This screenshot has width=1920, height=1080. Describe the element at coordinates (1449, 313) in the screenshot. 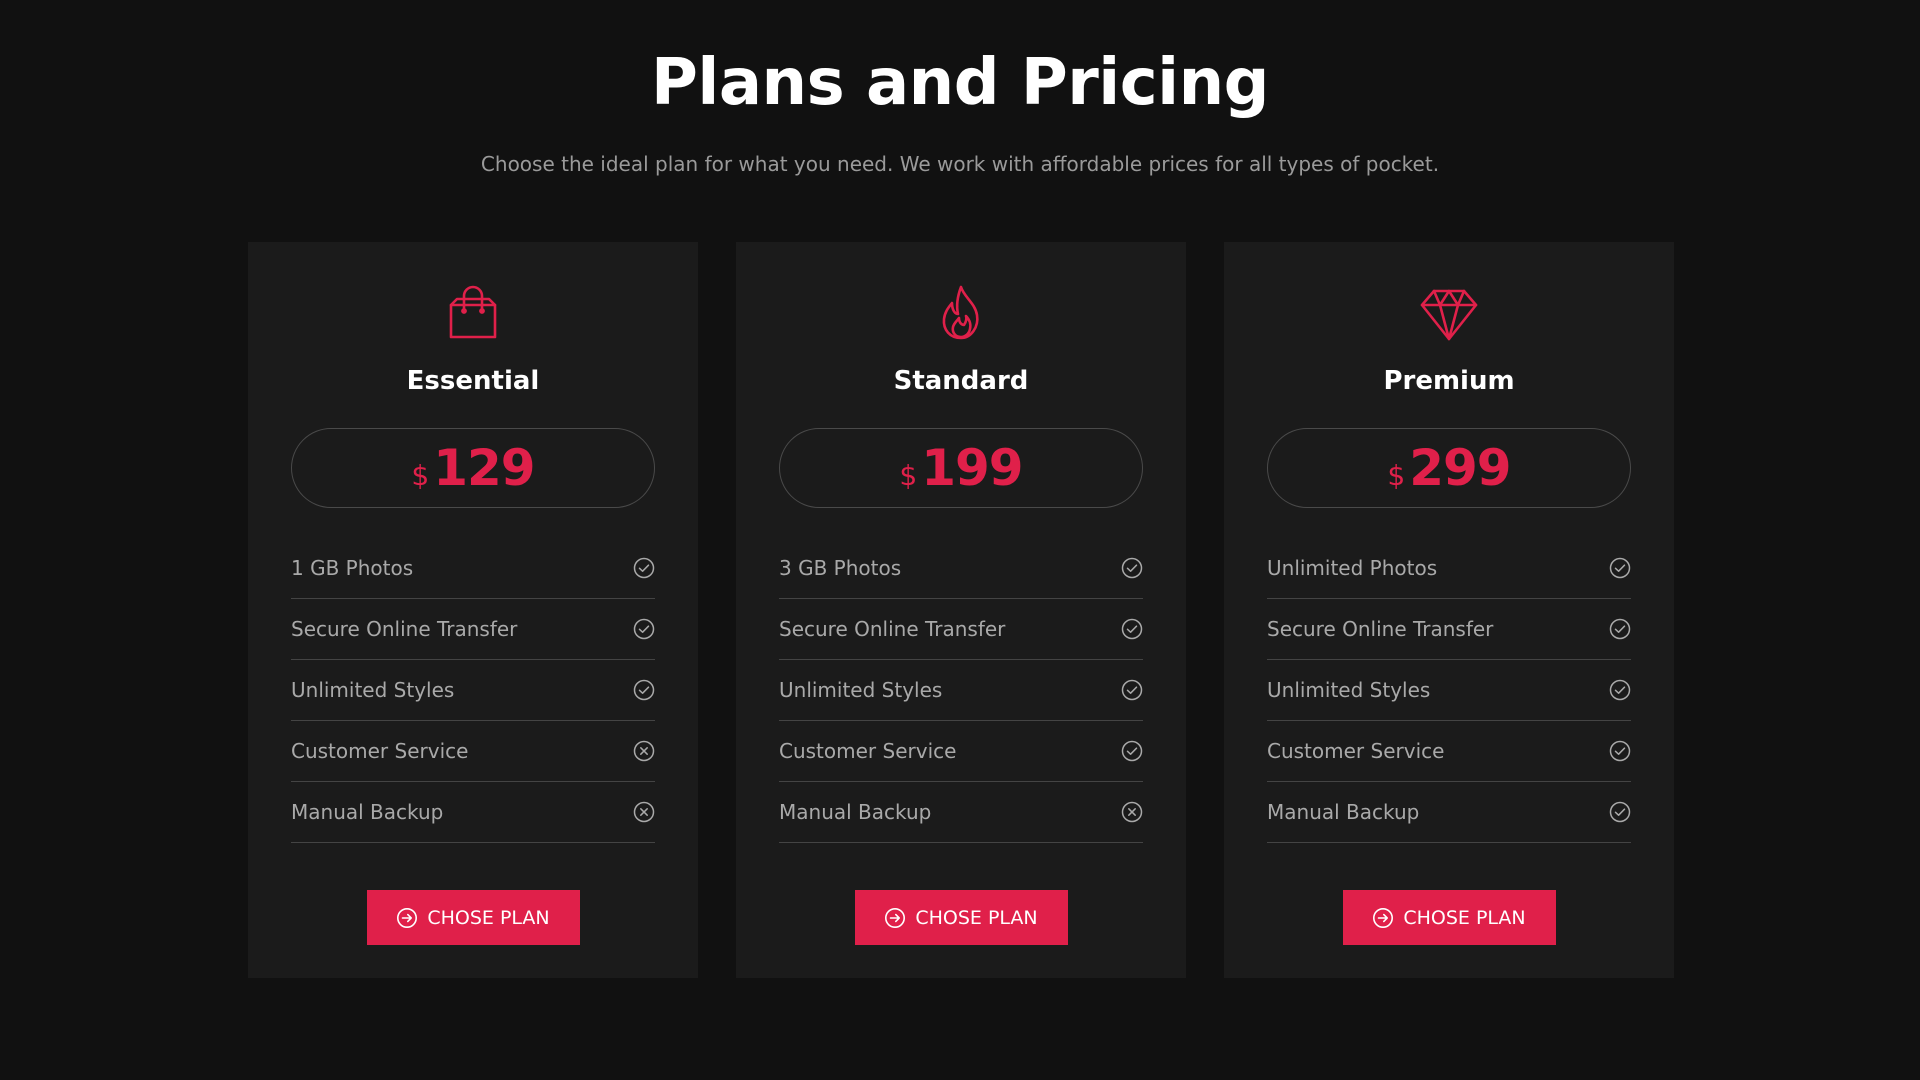

I see `diamond-icon` at that location.